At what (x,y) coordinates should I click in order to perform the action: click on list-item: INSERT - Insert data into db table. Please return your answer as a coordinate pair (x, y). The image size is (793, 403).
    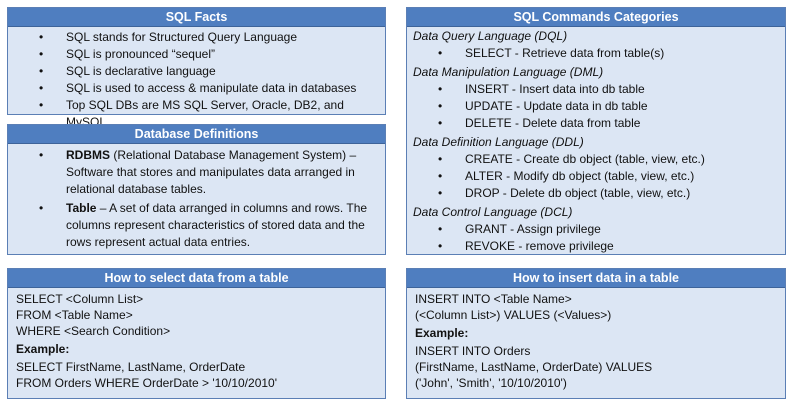
    Looking at the image, I should click on (596, 89).